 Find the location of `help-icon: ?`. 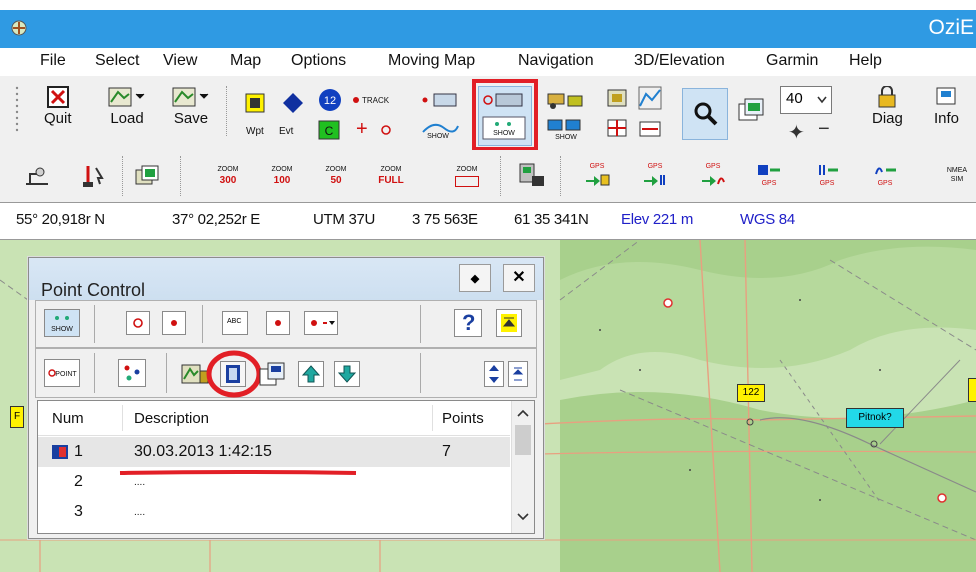

help-icon: ? is located at coordinates (469, 322).